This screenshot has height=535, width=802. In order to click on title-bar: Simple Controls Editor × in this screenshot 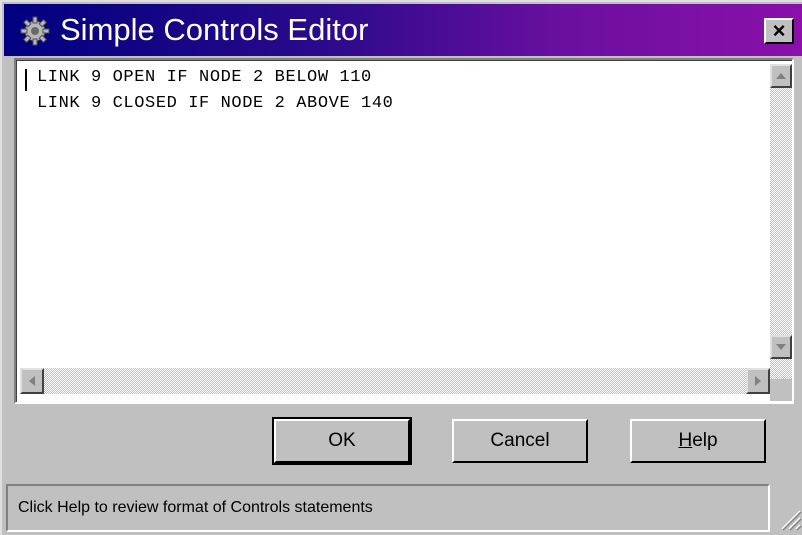, I will do `click(403, 30)`.